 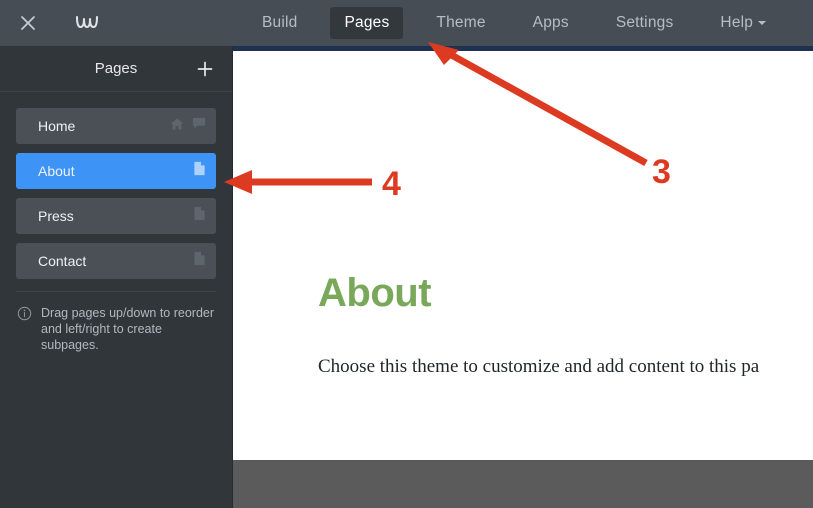 I want to click on annotation-number-3: 3, so click(x=661, y=172).